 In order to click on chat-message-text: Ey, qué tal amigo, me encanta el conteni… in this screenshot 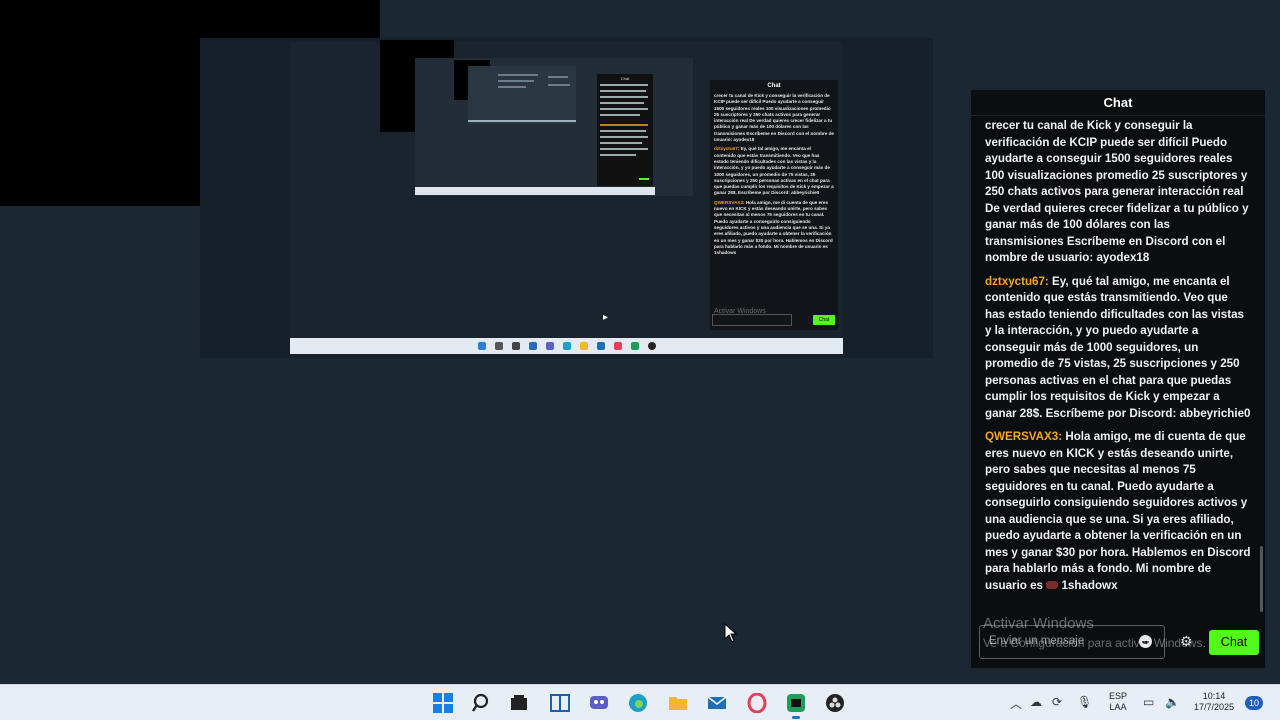, I will do `click(1118, 347)`.